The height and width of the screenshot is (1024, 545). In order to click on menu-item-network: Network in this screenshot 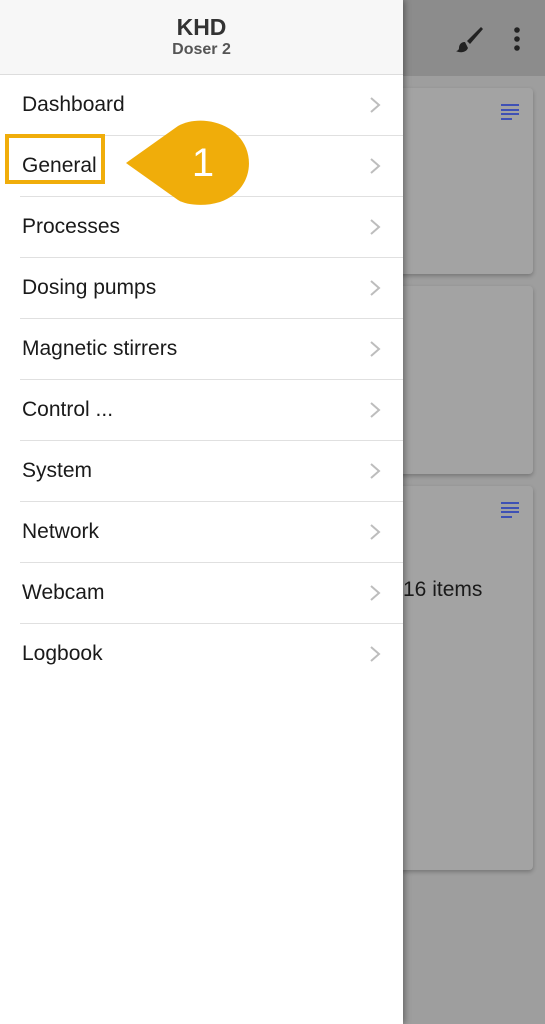, I will do `click(211, 532)`.